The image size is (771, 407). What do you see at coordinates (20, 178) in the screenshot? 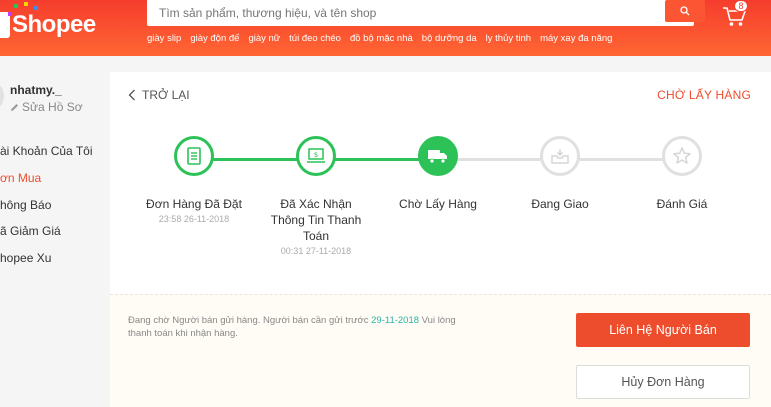
I see `sidebar-item-purchases: ơn Mua` at bounding box center [20, 178].